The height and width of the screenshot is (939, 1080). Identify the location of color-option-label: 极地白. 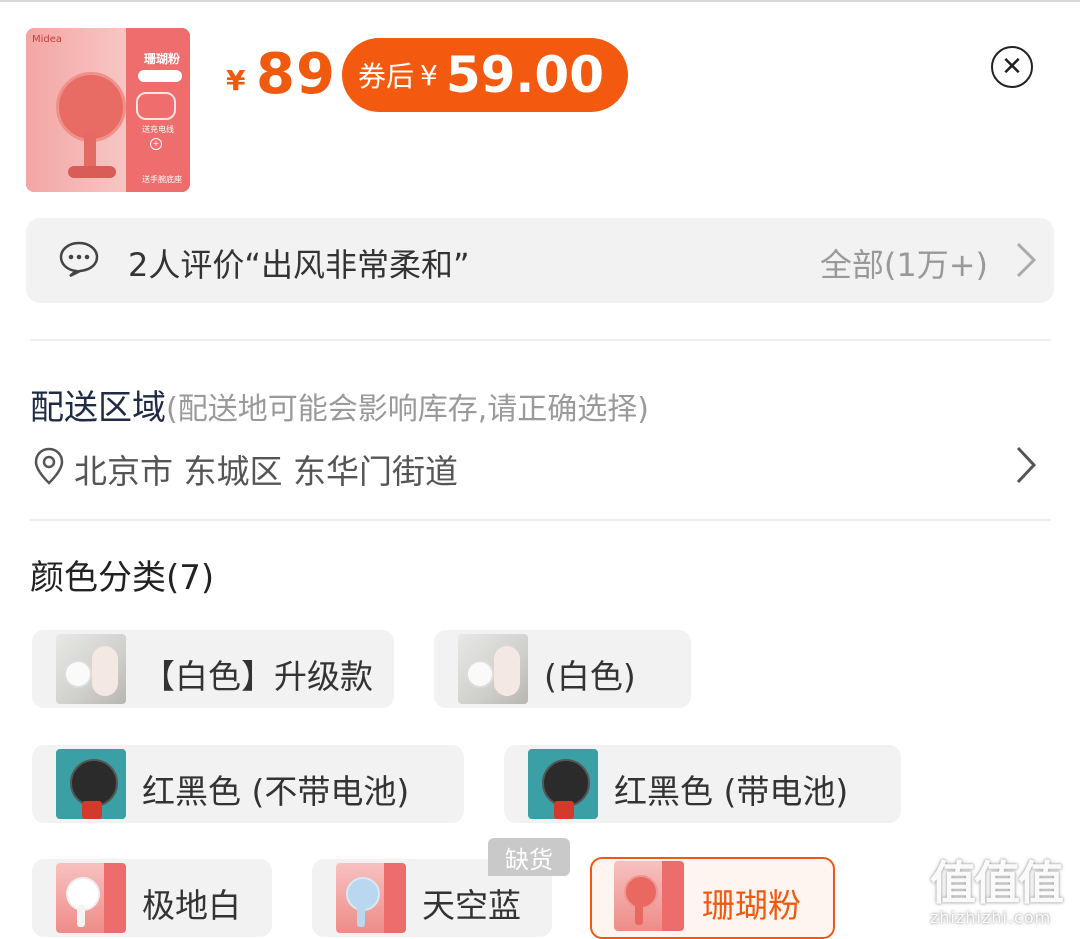
(191, 905).